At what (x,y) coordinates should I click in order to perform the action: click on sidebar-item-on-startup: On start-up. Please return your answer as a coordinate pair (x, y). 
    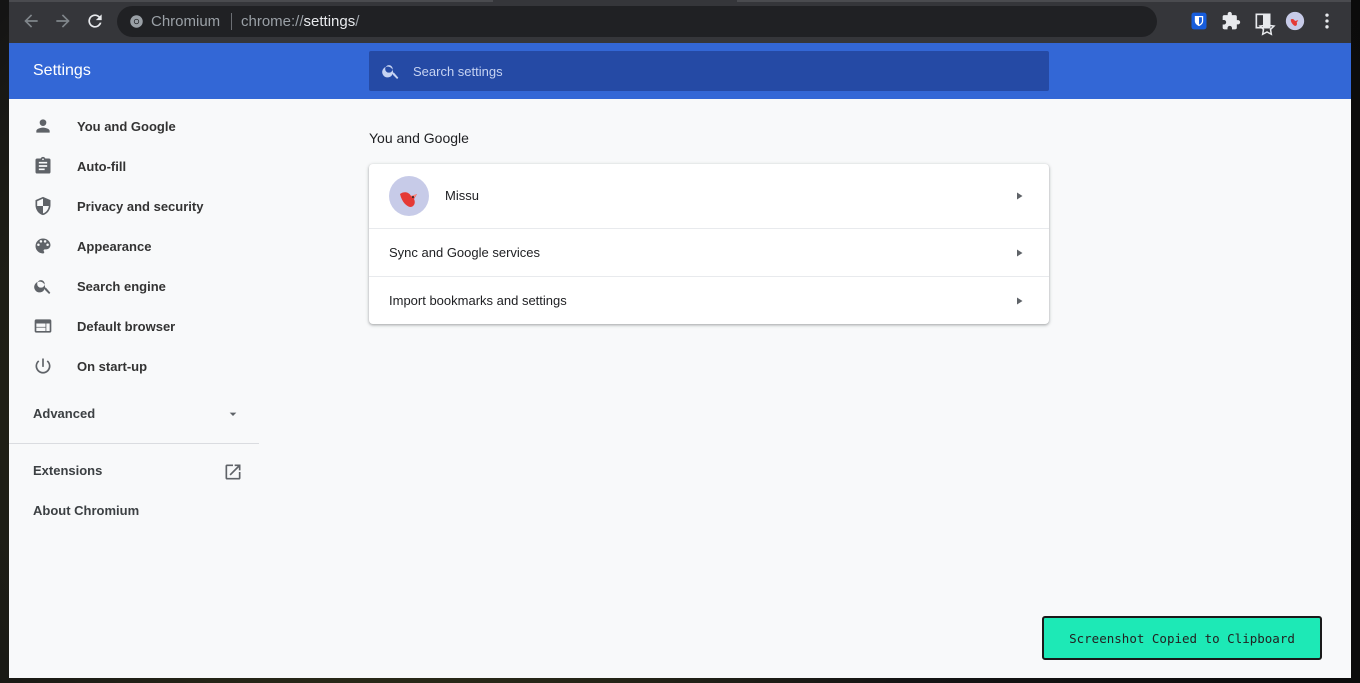
    Looking at the image, I should click on (134, 366).